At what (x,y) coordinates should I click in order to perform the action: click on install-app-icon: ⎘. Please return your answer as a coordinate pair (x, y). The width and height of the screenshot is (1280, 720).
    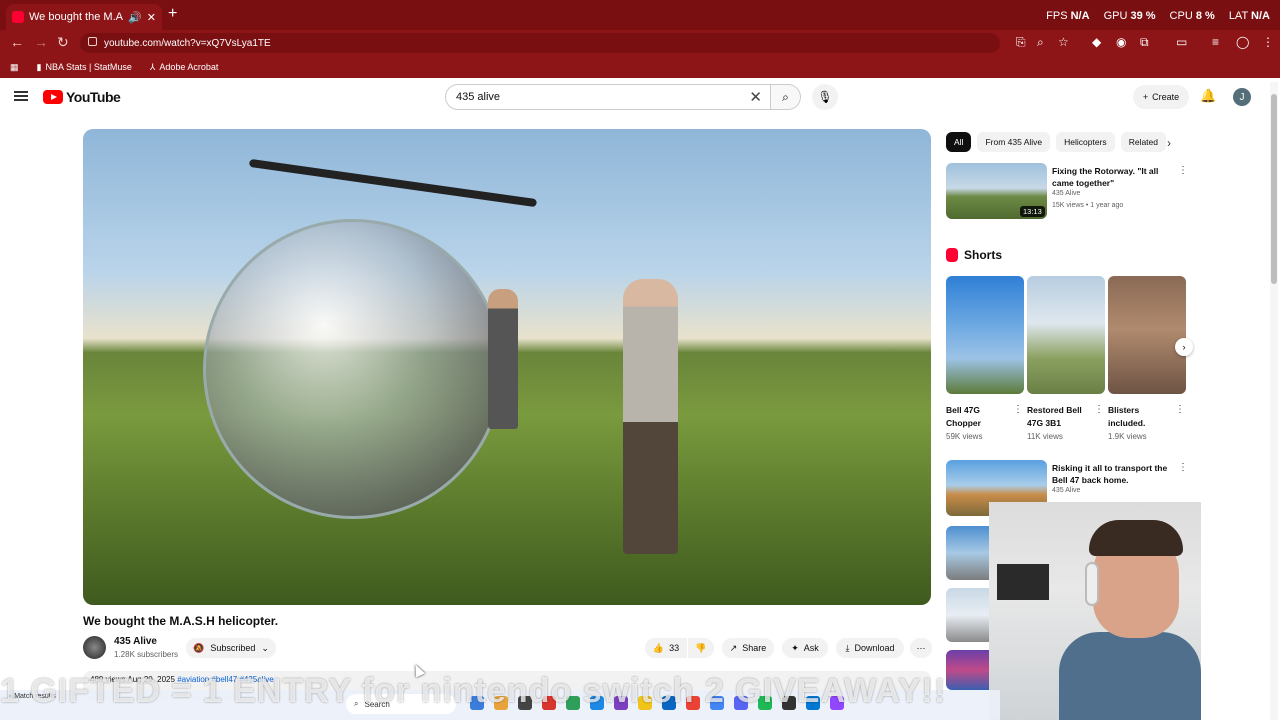
    Looking at the image, I should click on (1021, 42).